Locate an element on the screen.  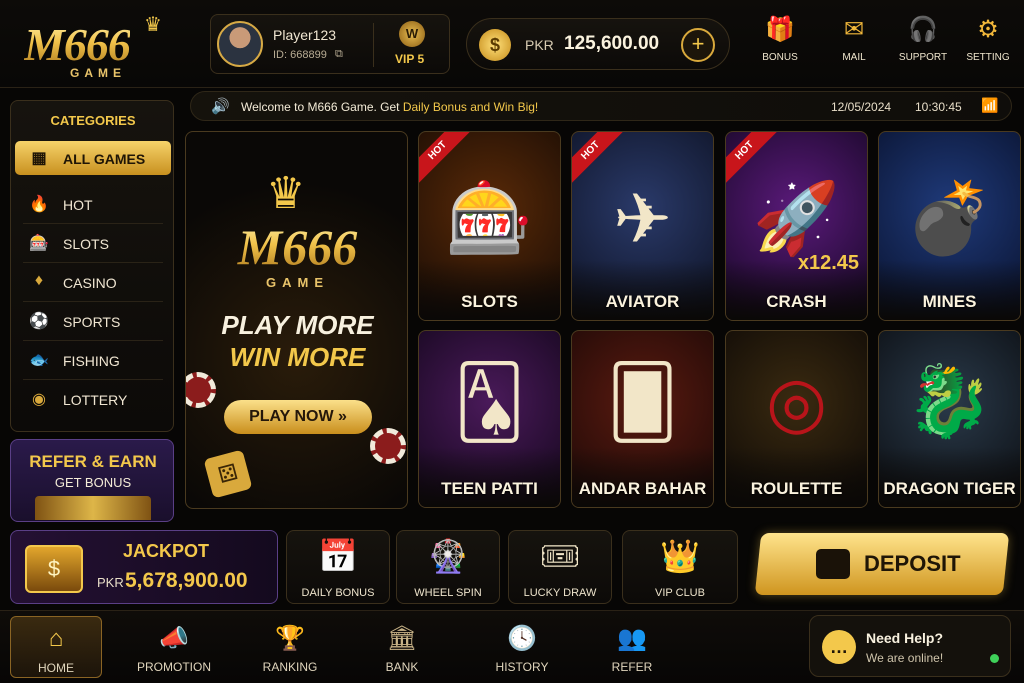
vip-club-button: 👑 VIP CLUB is located at coordinates (680, 567).